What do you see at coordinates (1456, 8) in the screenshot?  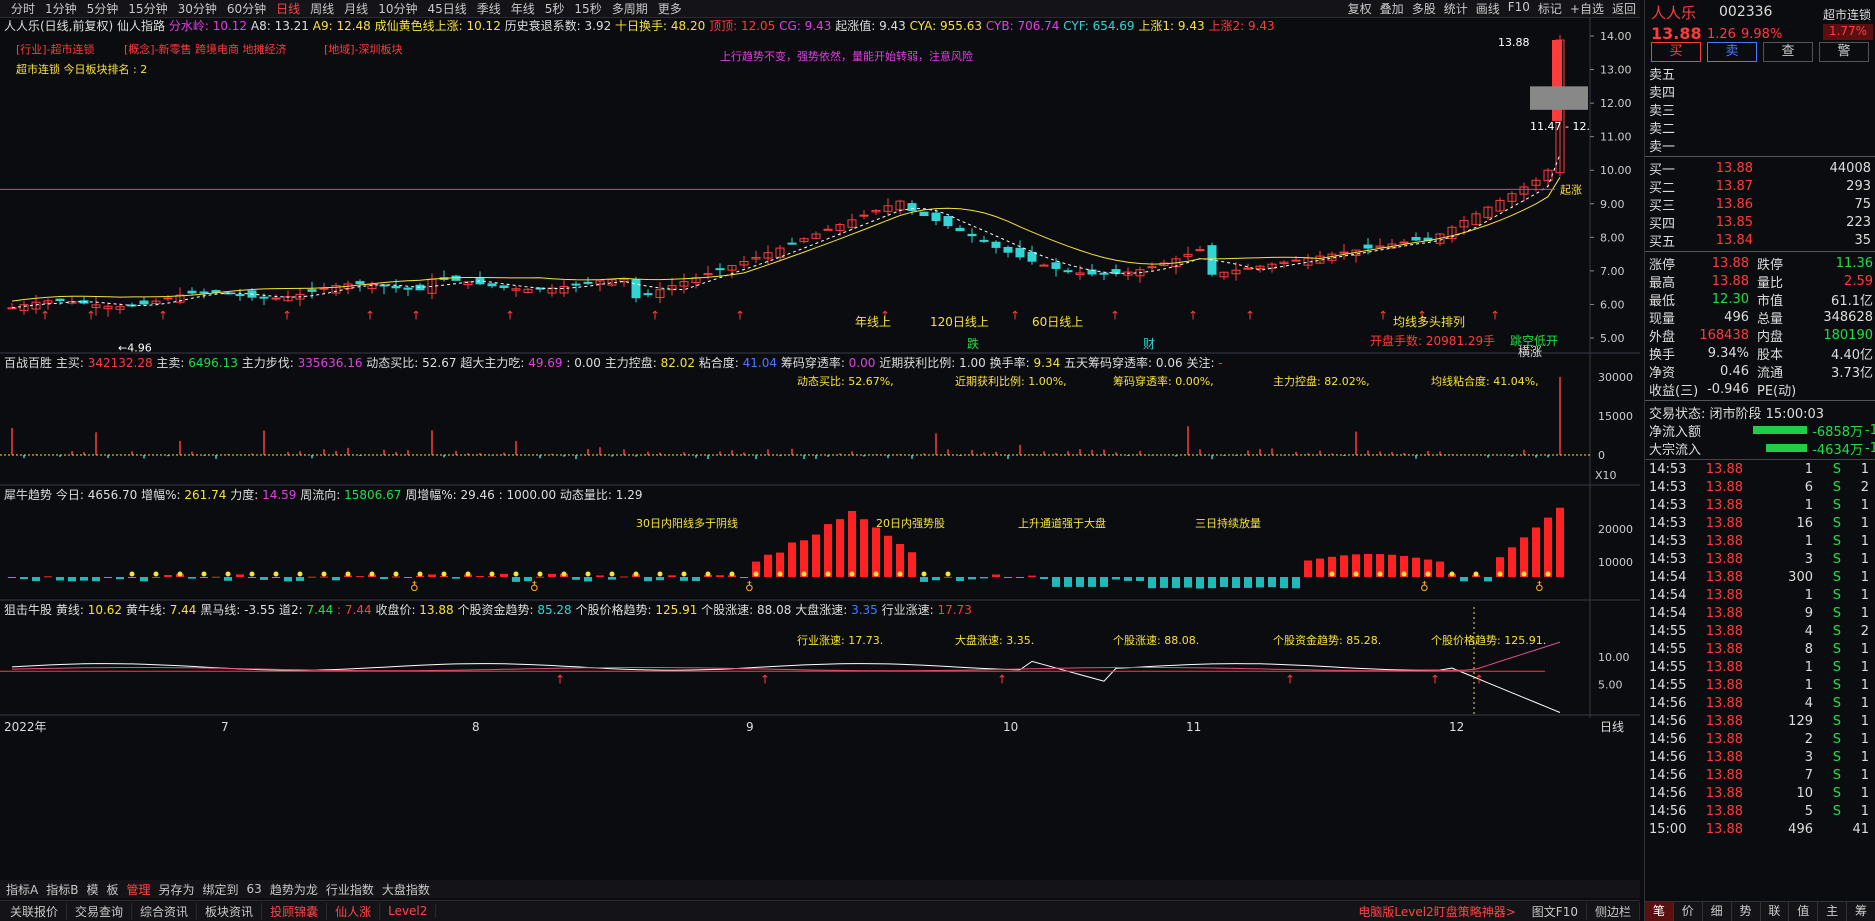 I see `toolbar-button: 统计` at bounding box center [1456, 8].